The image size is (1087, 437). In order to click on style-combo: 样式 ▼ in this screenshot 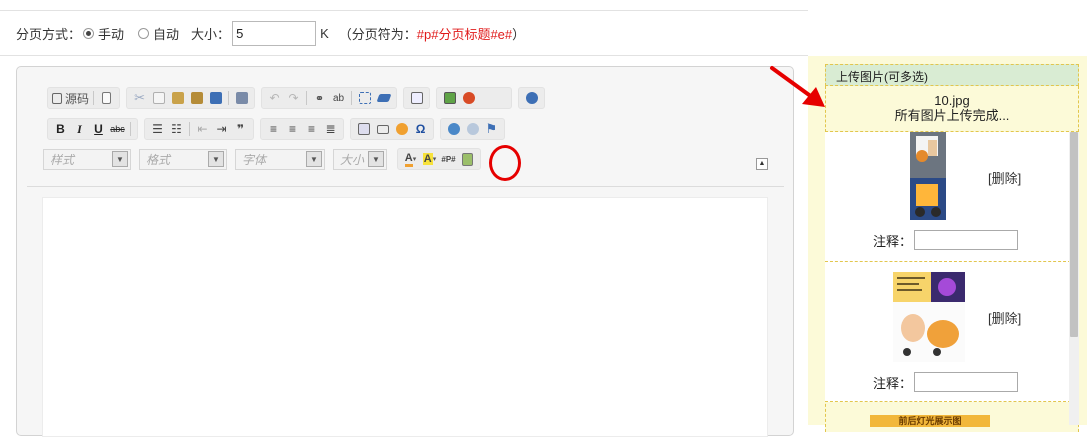, I will do `click(87, 159)`.